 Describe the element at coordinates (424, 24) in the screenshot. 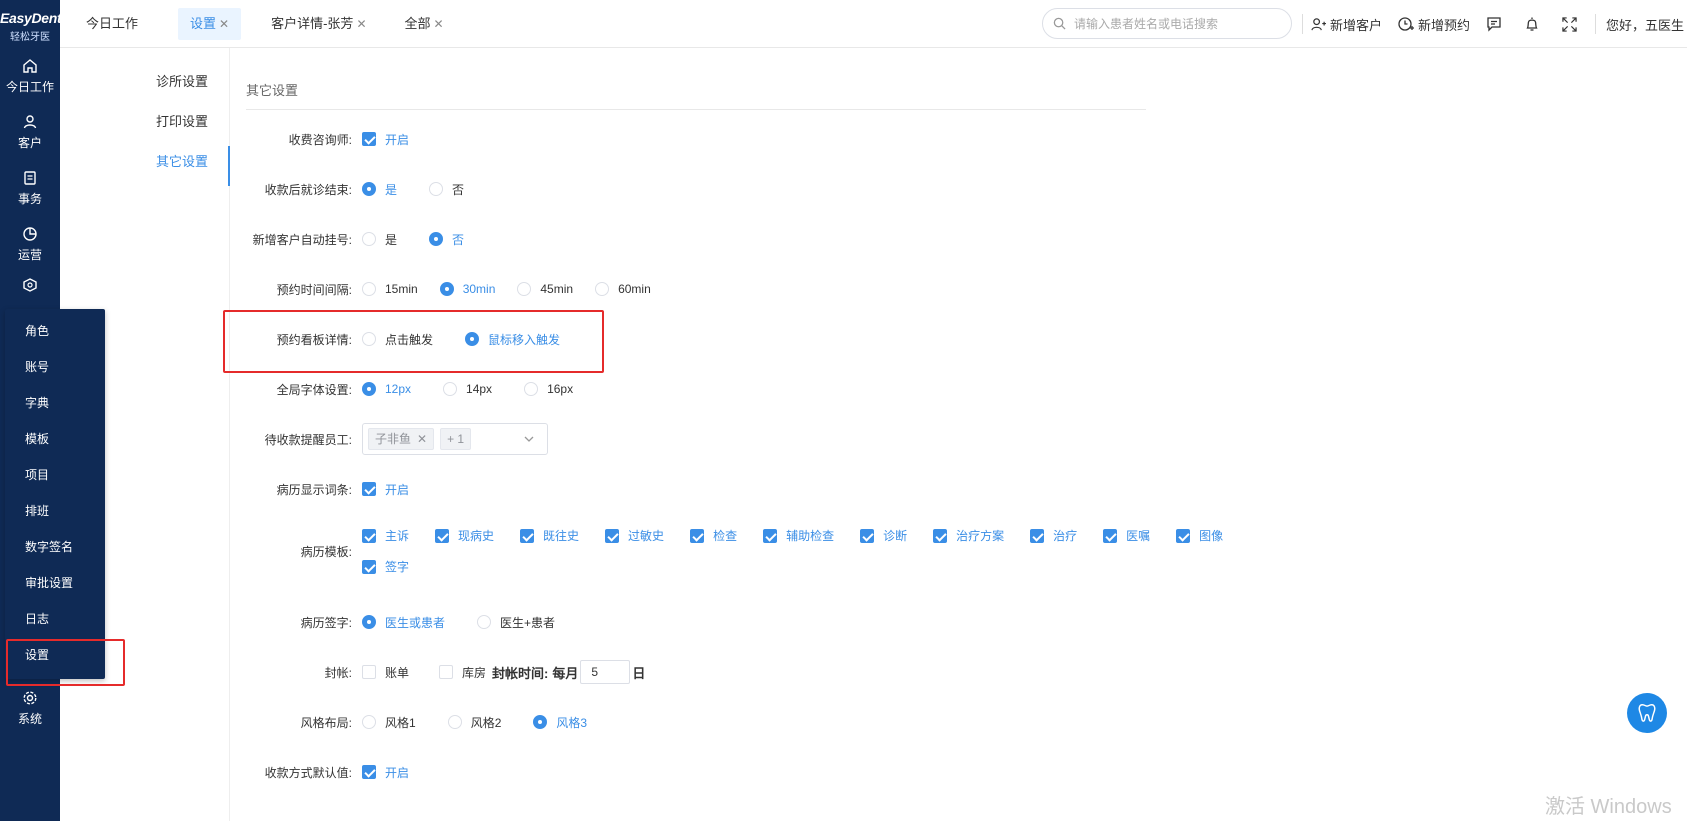

I see `tab-all: 全部 ✕` at that location.